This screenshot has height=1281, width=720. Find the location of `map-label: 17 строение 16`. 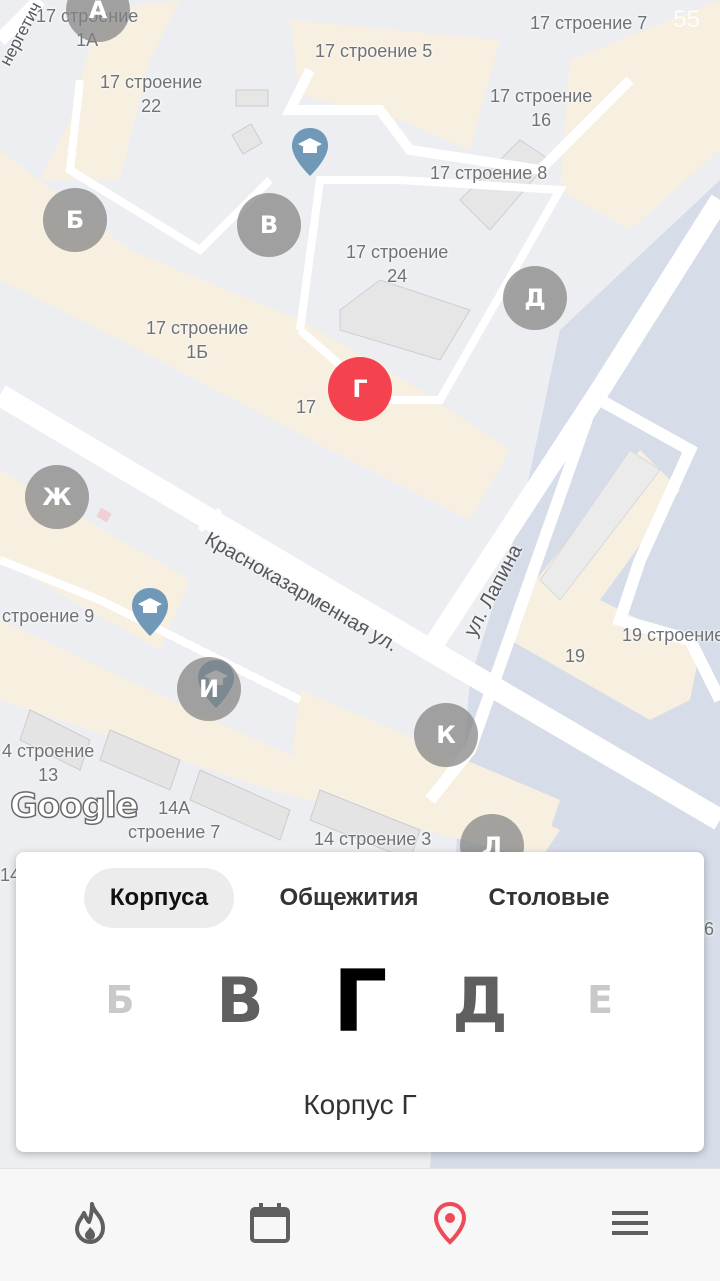

map-label: 17 строение 16 is located at coordinates (541, 108).